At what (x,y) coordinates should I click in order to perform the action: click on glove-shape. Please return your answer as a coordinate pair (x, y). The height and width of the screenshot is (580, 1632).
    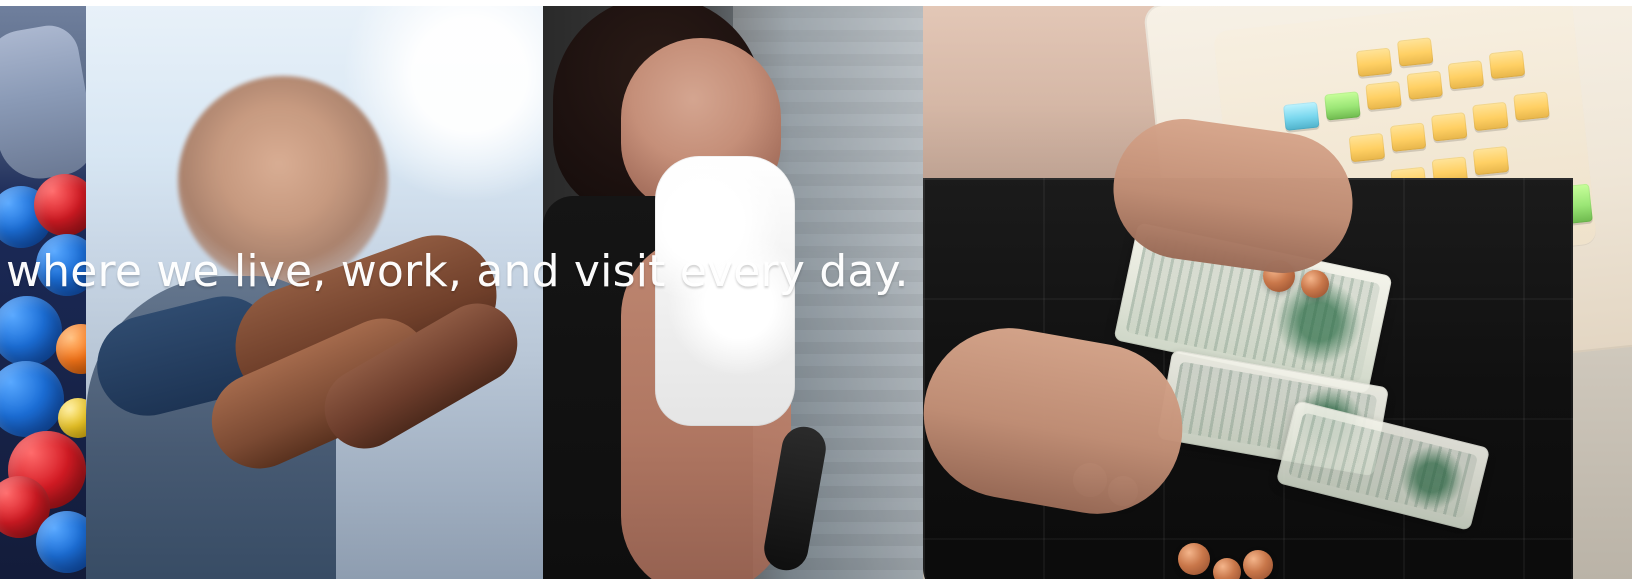
    Looking at the image, I should click on (43, 103).